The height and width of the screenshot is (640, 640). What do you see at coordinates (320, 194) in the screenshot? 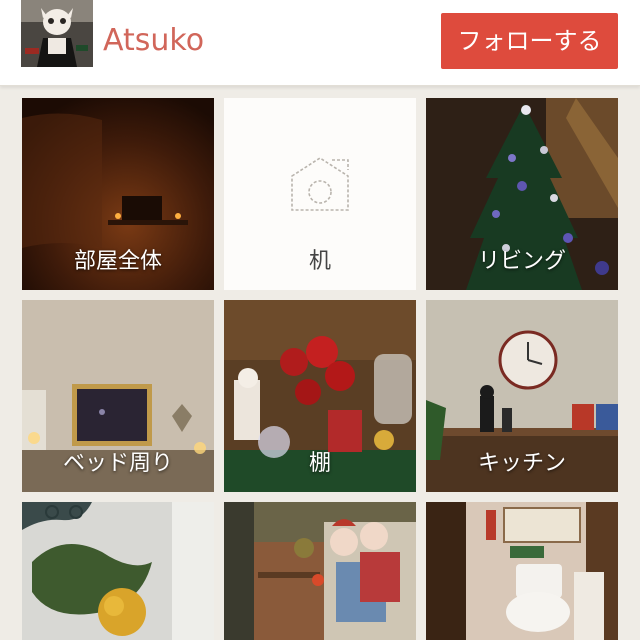
I see `tile-desk: 机` at bounding box center [320, 194].